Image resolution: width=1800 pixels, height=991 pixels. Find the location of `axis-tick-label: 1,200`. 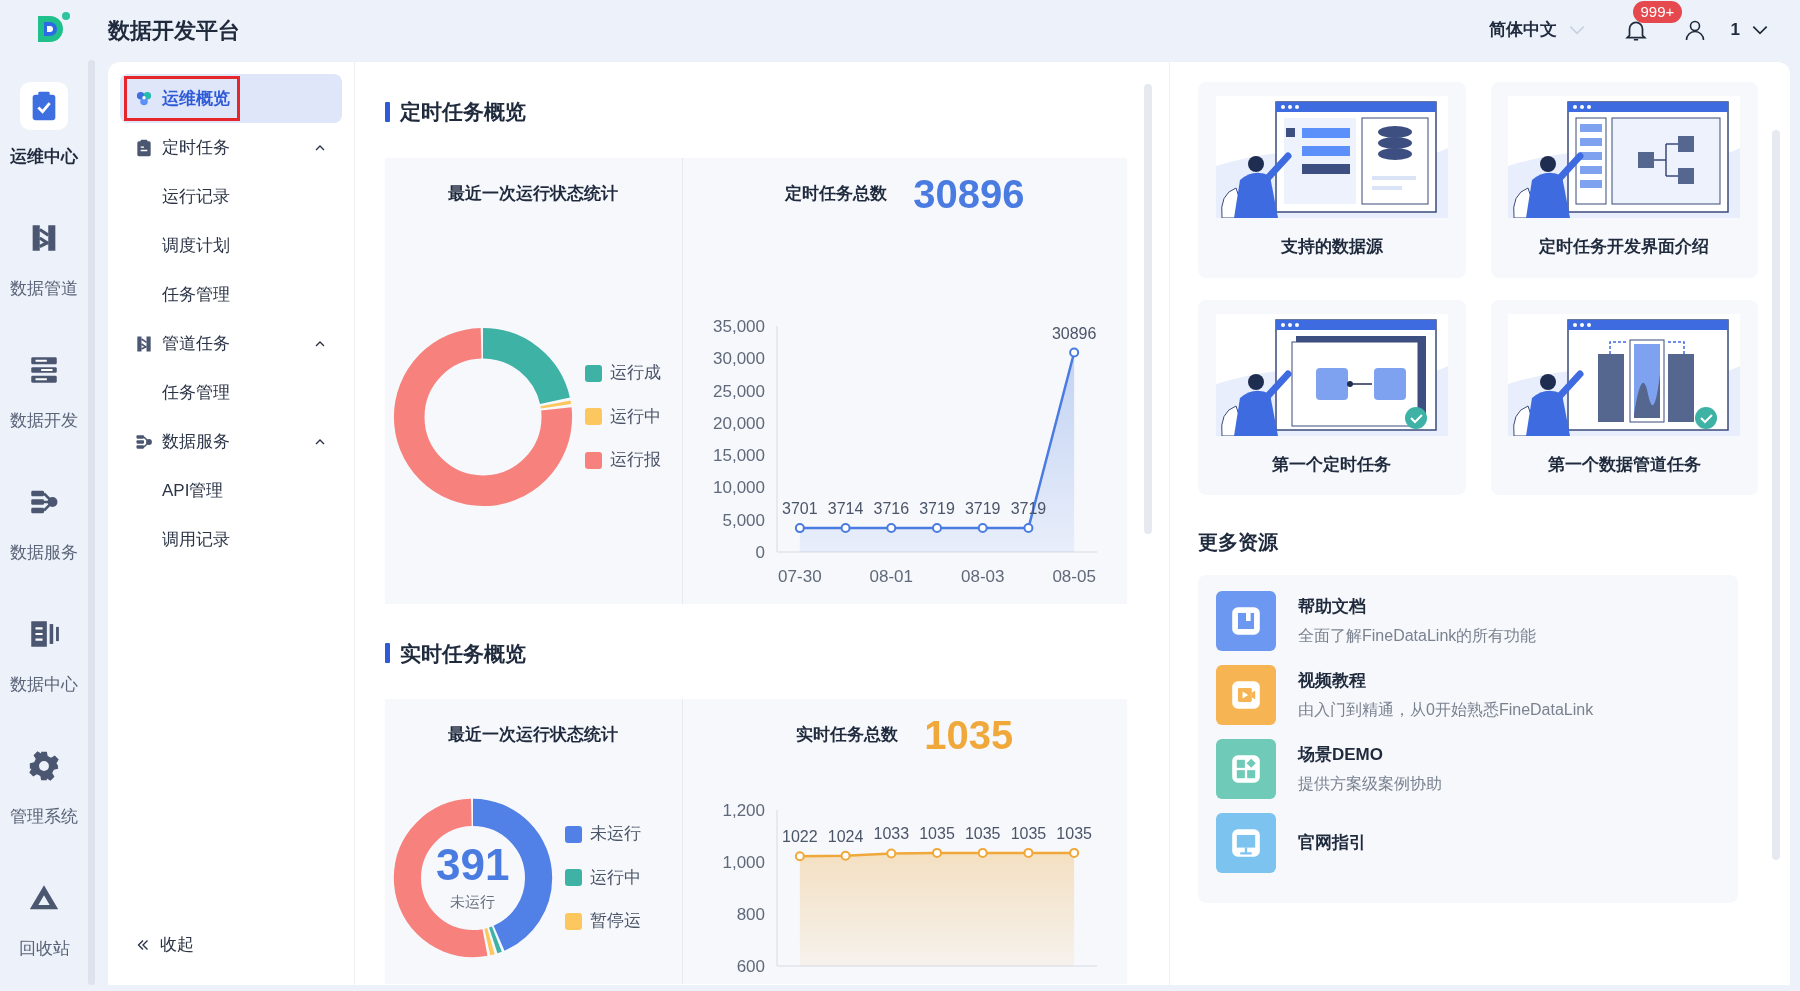

axis-tick-label: 1,200 is located at coordinates (743, 810).